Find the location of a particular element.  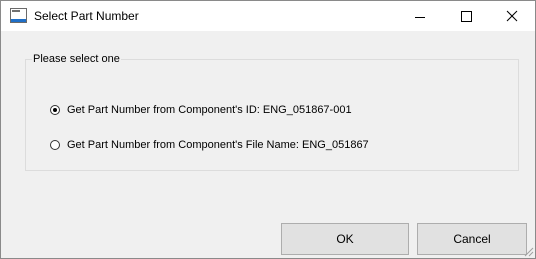

radio-button-unchecked is located at coordinates (55, 145).